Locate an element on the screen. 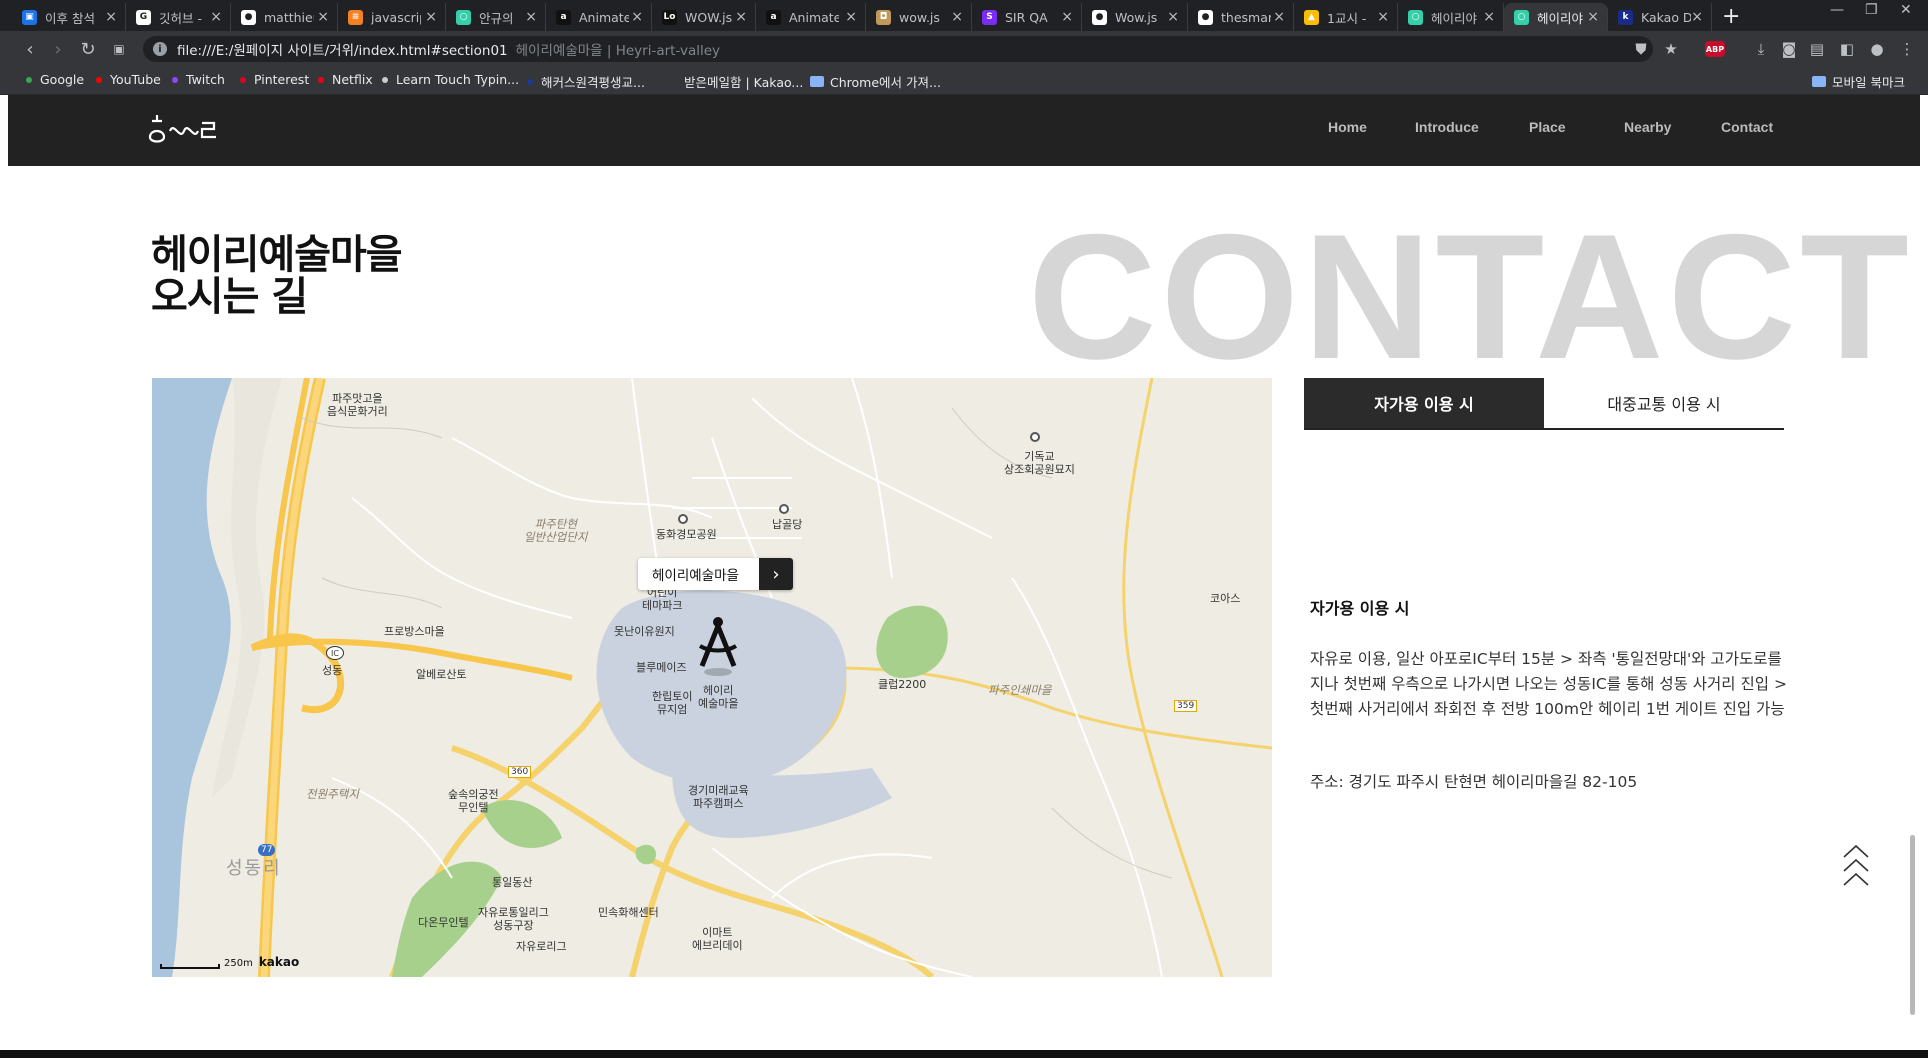 Image resolution: width=1928 pixels, height=1058 pixels. heyri-compass-marker-icon is located at coordinates (718, 646).